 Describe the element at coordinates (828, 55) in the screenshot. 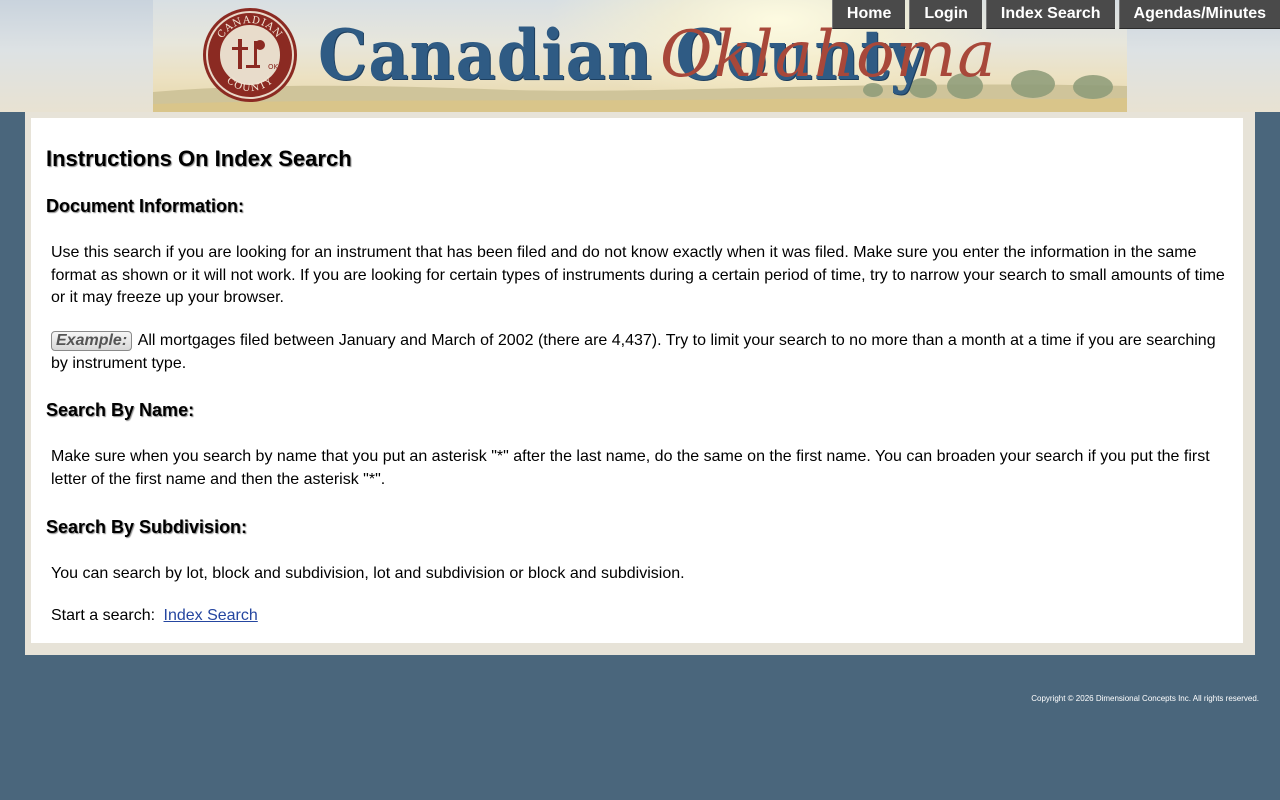

I see `site-title-script: Oklahoma` at that location.